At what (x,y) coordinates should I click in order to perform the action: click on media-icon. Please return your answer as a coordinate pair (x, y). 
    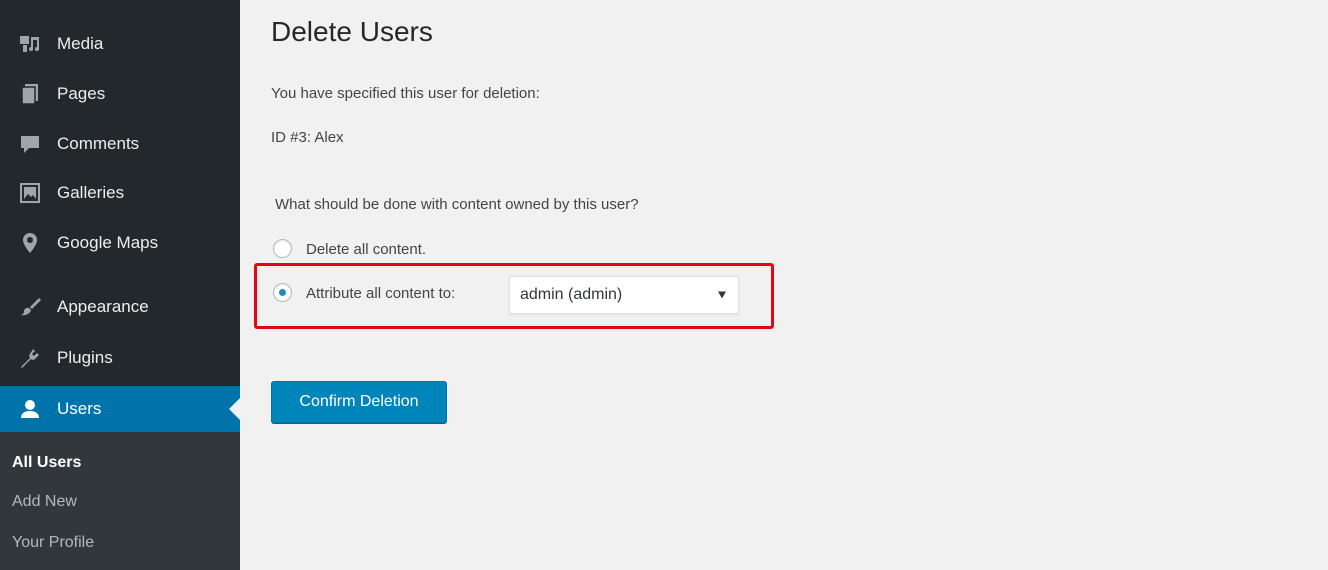
    Looking at the image, I should click on (30, 44).